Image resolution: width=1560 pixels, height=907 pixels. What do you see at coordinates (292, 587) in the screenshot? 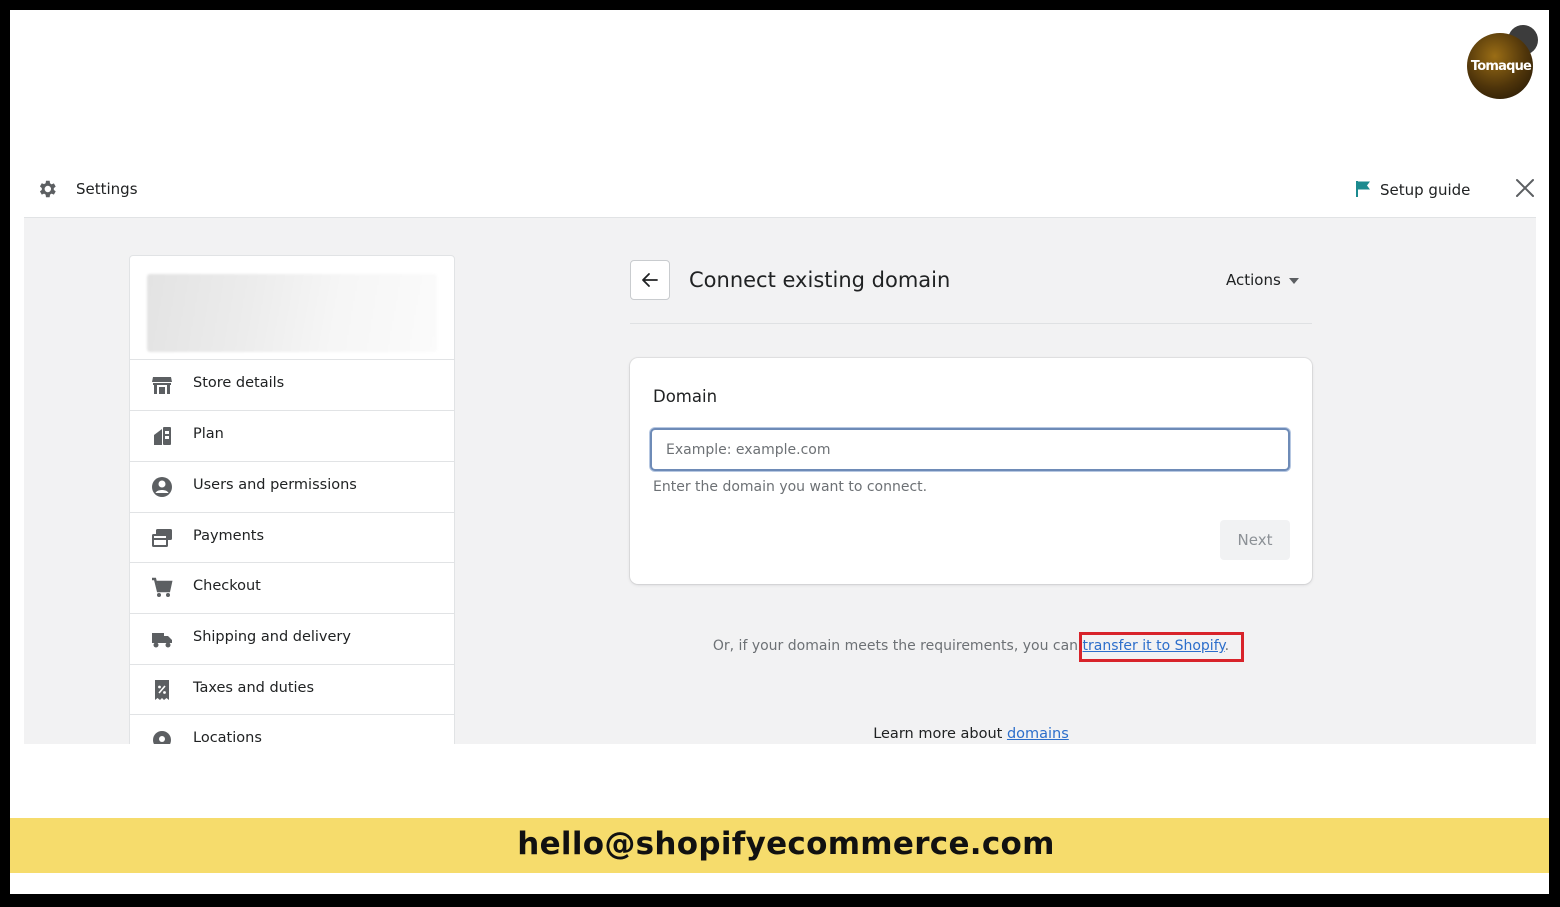
I see `sidebar-item-checkout: Checkout` at bounding box center [292, 587].